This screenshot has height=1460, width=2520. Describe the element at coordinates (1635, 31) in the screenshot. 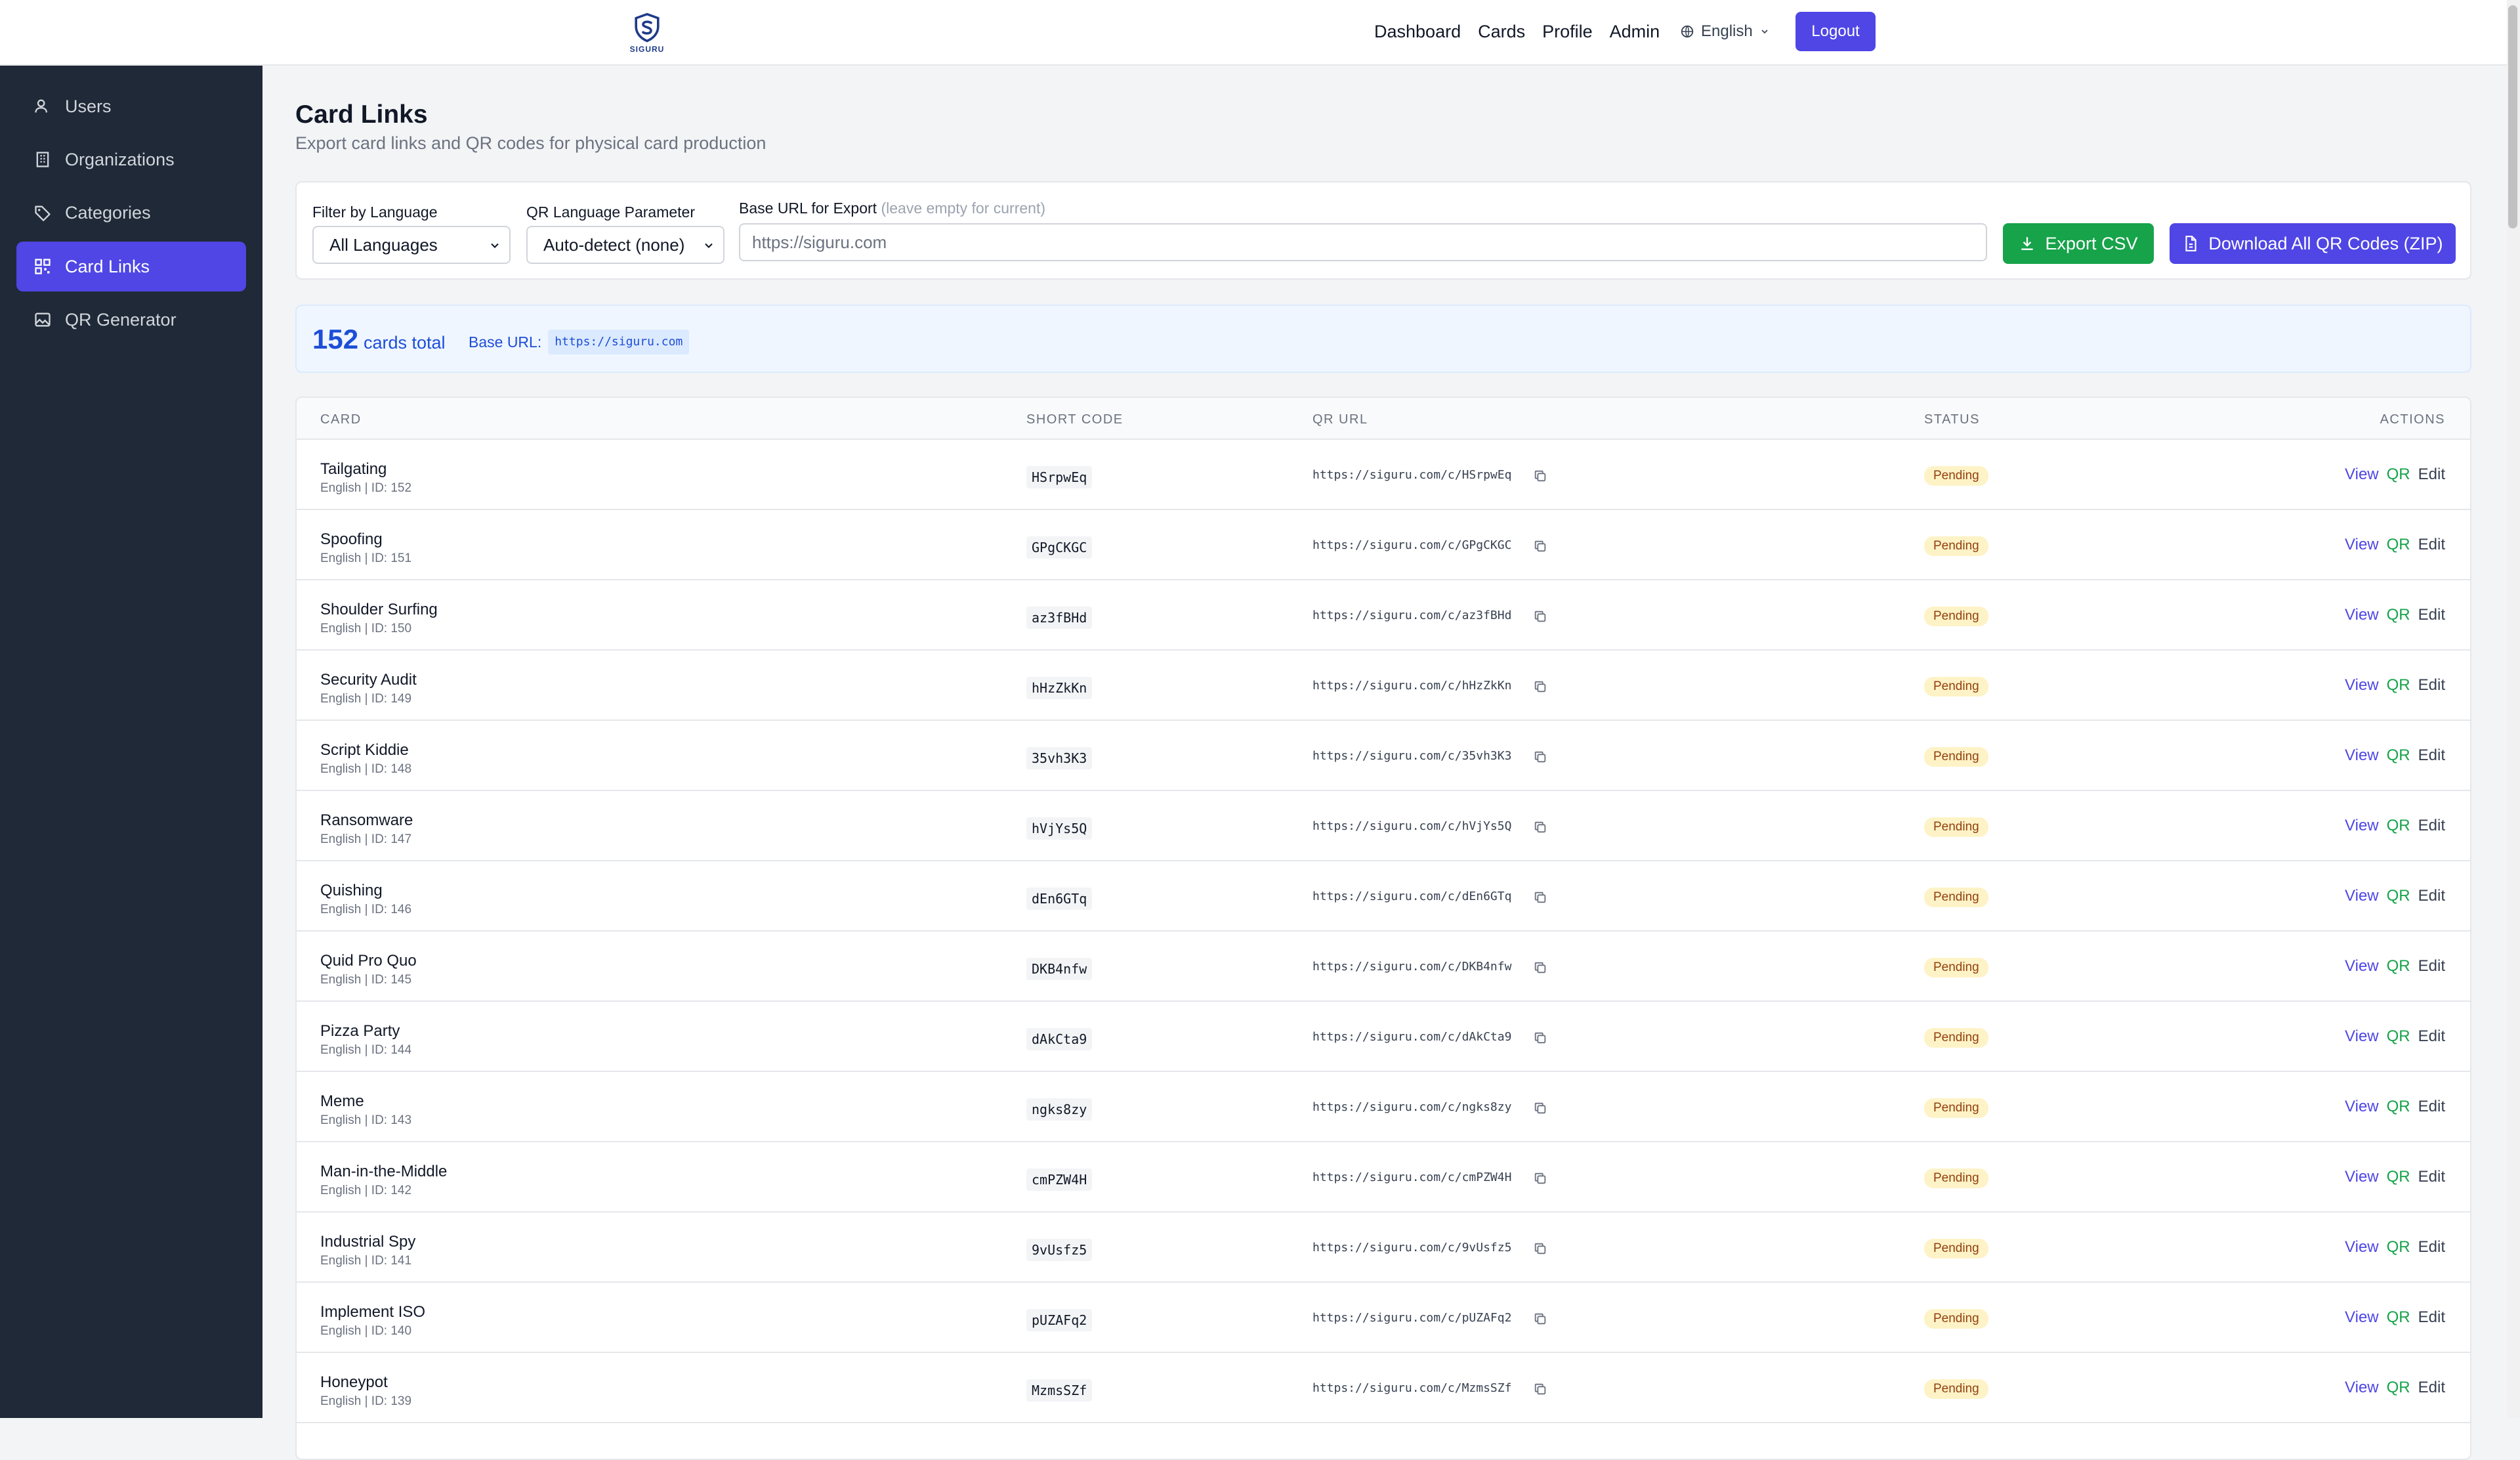

I see `nav-admin: Admin` at that location.